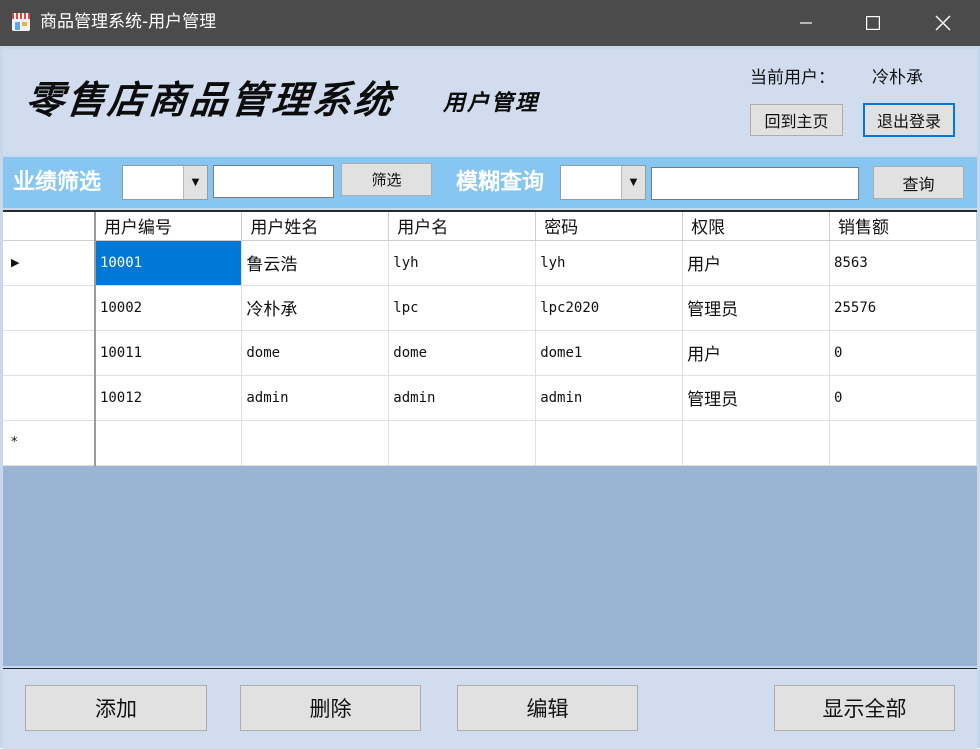  What do you see at coordinates (903, 443) in the screenshot?
I see `new-cell-sales` at bounding box center [903, 443].